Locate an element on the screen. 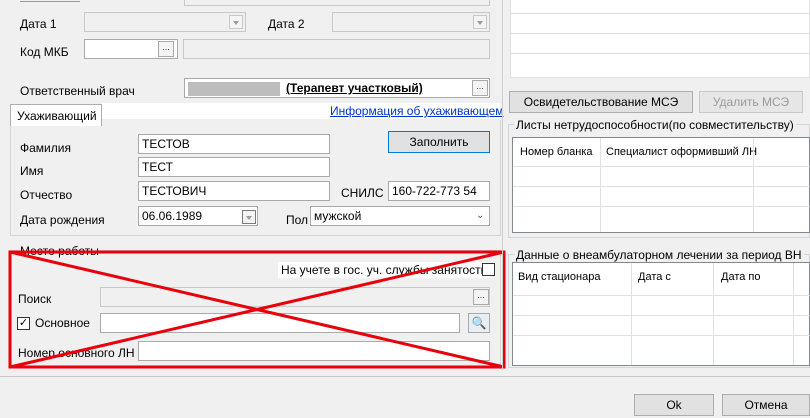  tab-caregiver-label: Ухаживающий is located at coordinates (57, 116).